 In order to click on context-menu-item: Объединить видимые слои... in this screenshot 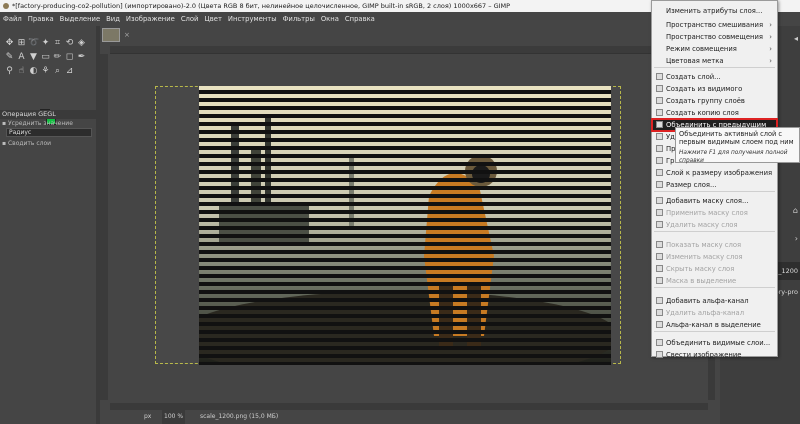, I will do `click(714, 343)`.